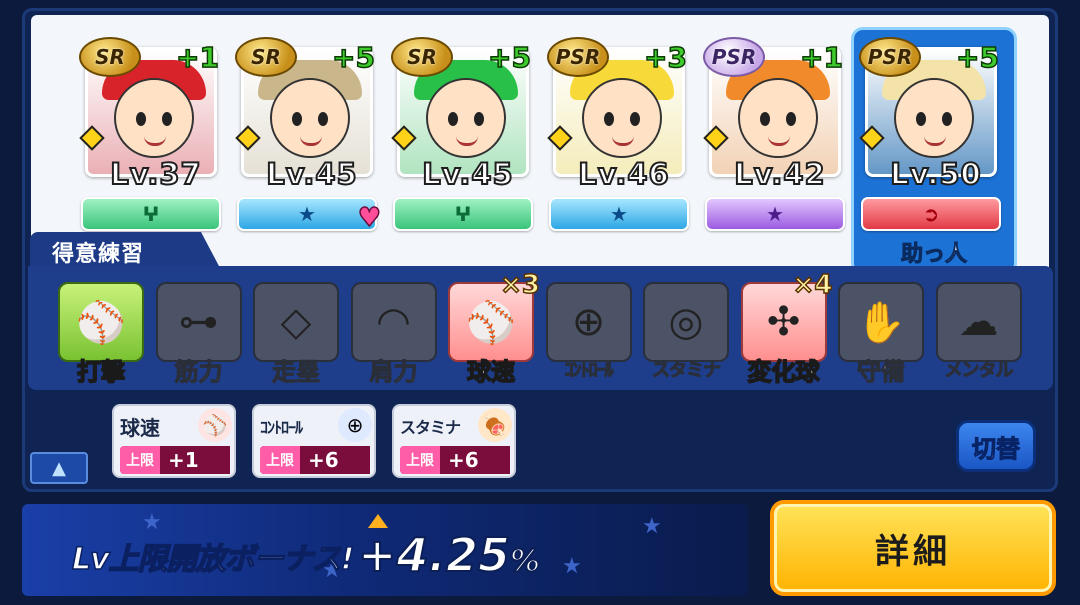 The width and height of the screenshot is (1080, 605). I want to click on support-card: PSR +1 Lv.42 ★, so click(774, 135).